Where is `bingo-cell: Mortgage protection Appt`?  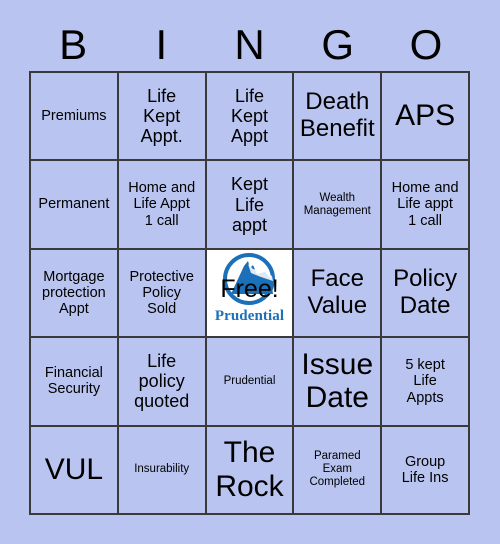 bingo-cell: Mortgage protection Appt is located at coordinates (75, 294).